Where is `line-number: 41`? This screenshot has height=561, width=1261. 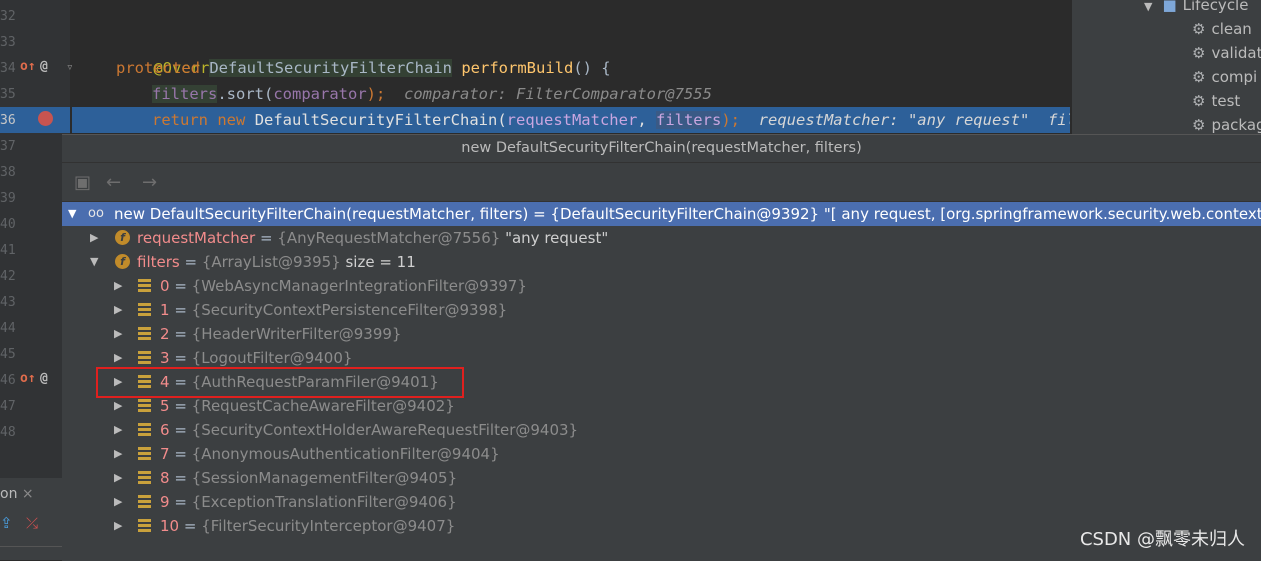 line-number: 41 is located at coordinates (8, 250).